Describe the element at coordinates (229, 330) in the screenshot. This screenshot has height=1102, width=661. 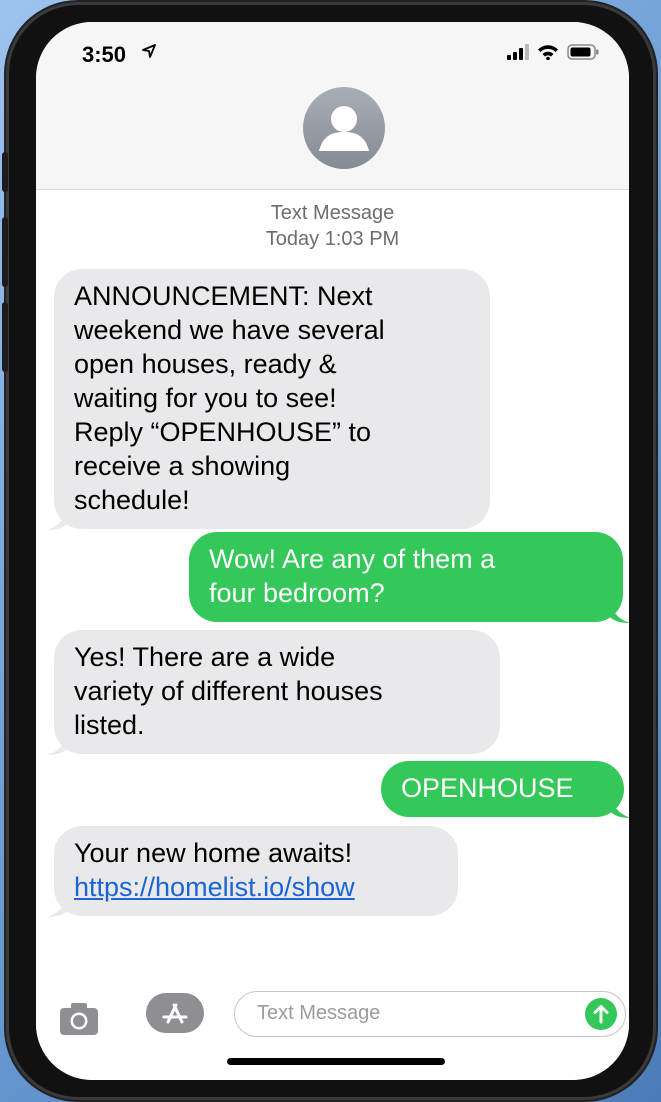
I see `message-line: weekend we have several` at that location.